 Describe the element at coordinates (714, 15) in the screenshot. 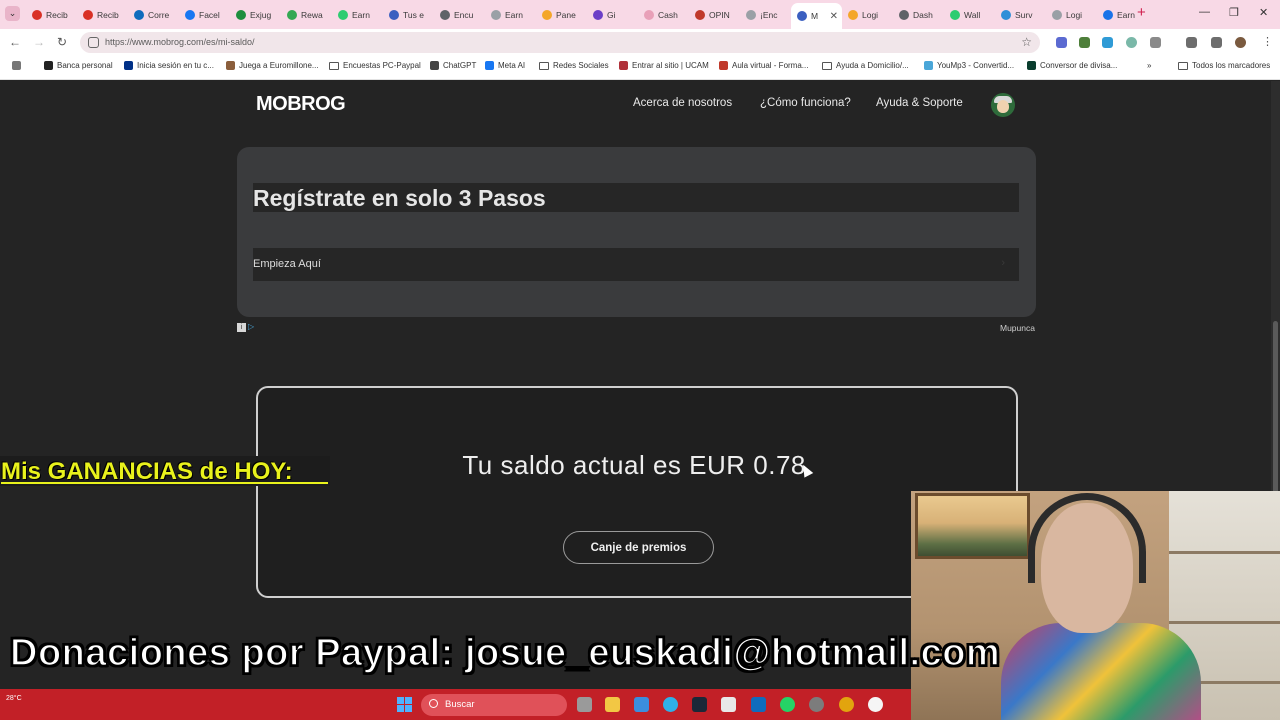

I see `browser-tab: OPIN` at that location.